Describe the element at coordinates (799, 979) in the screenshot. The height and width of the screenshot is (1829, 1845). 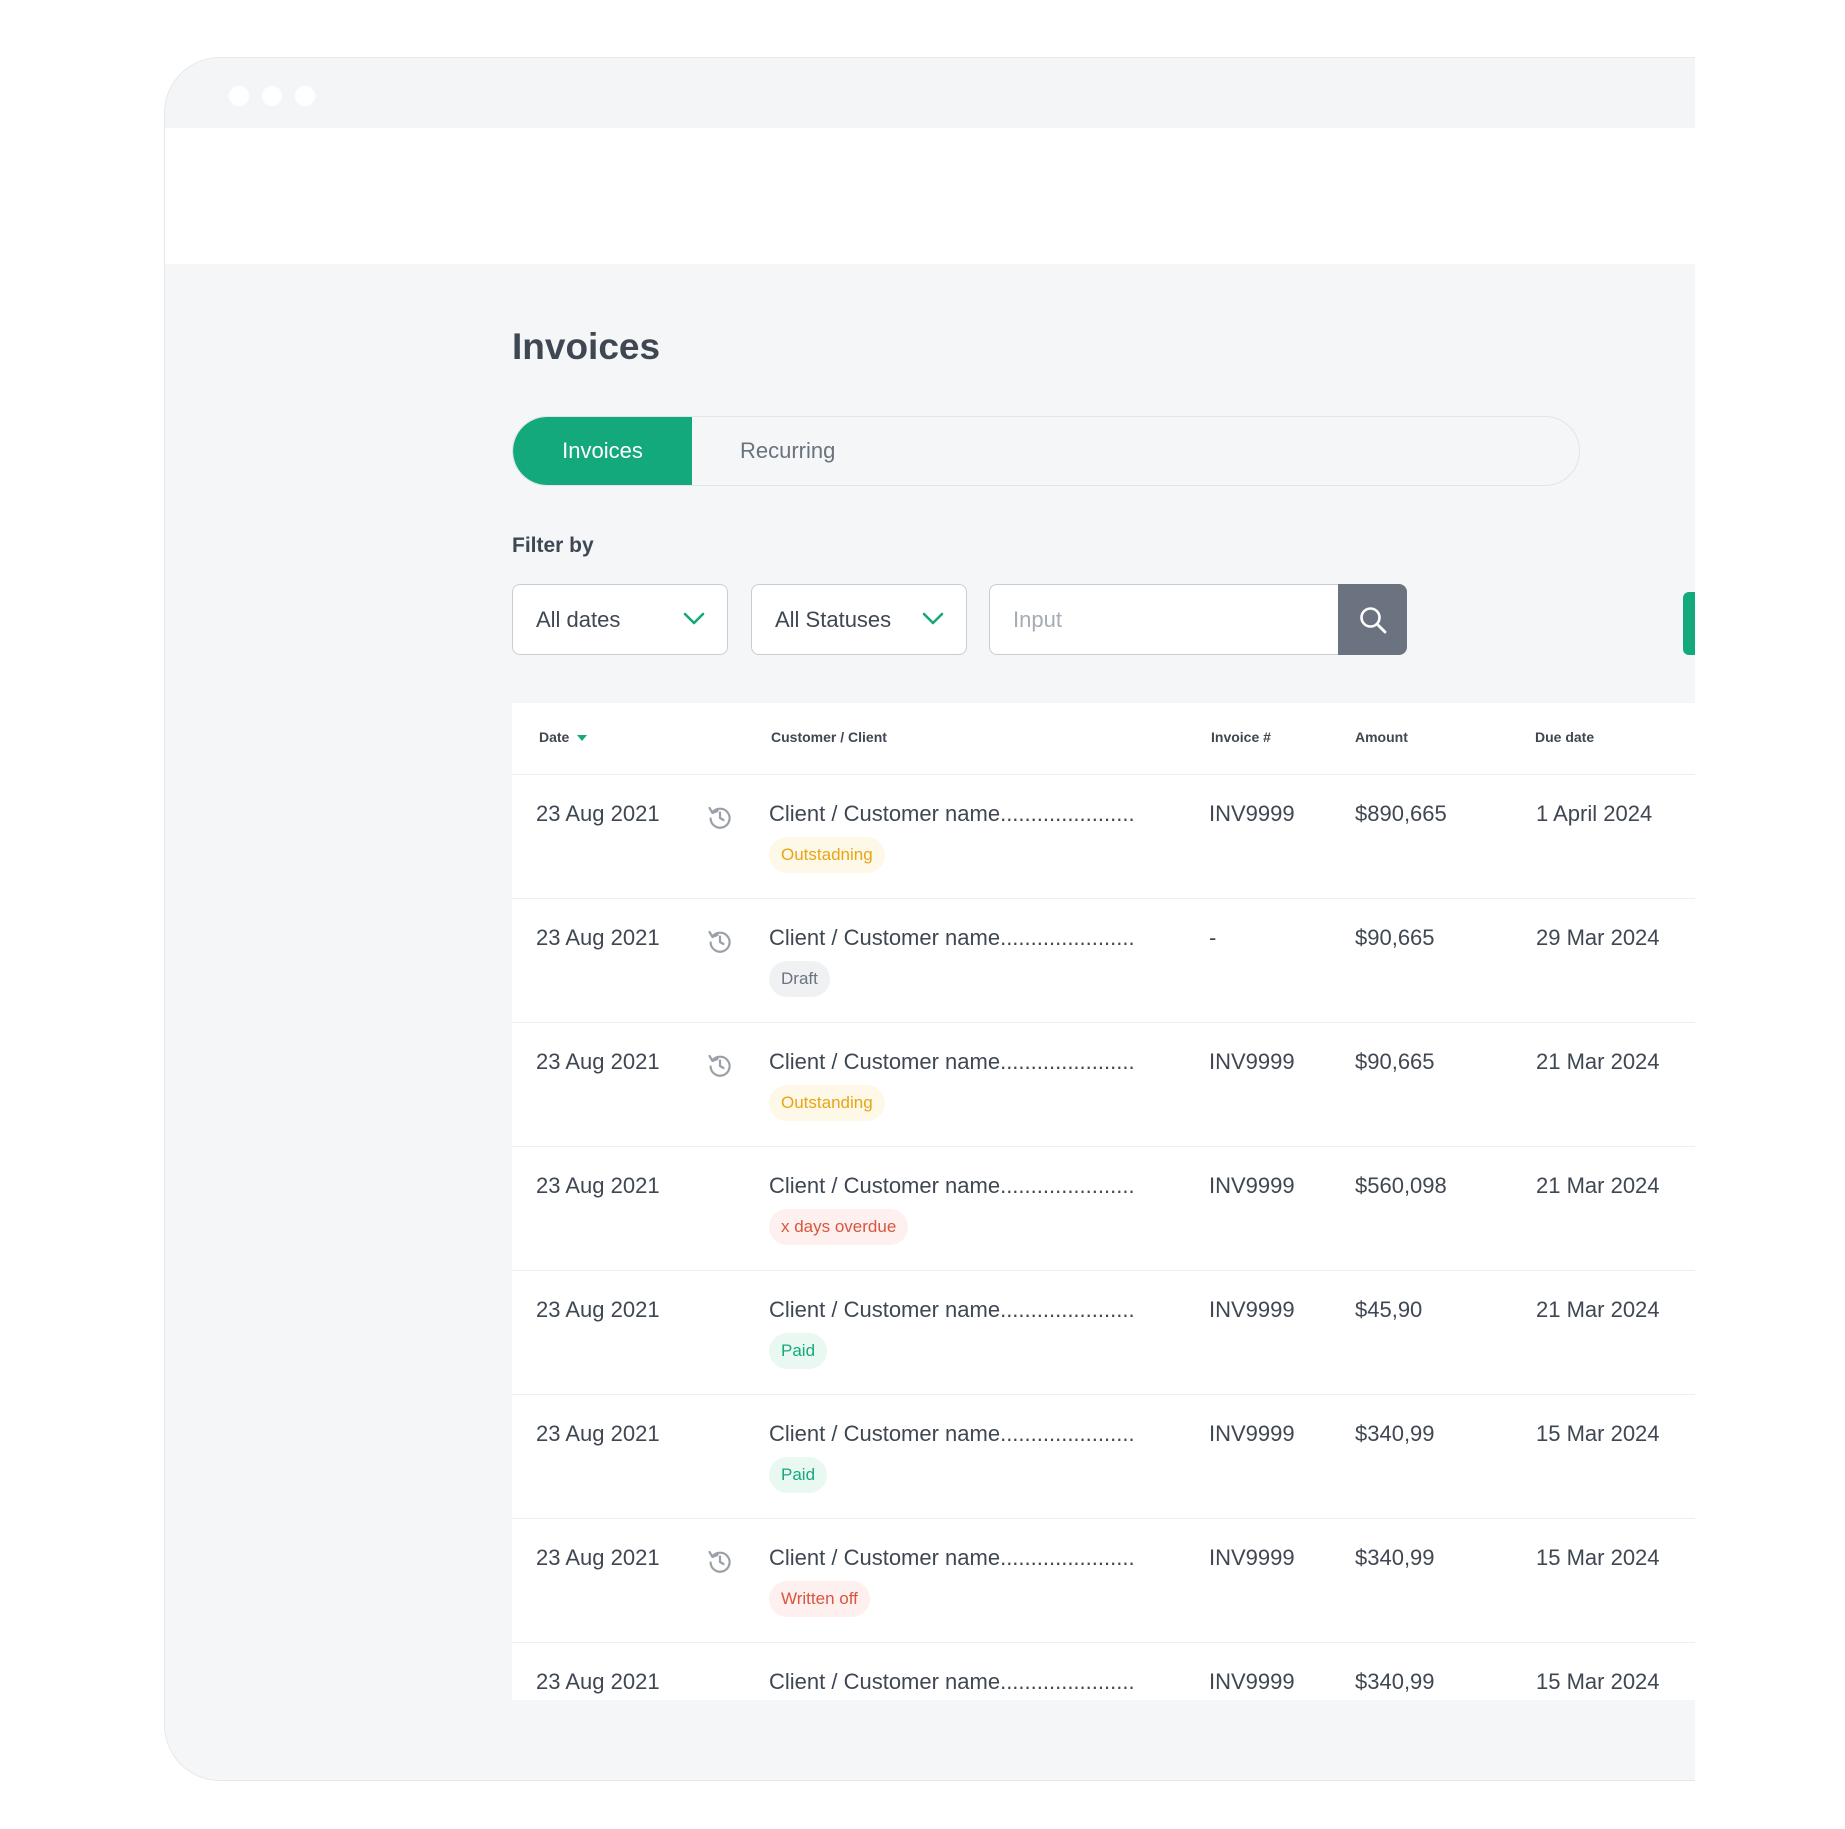
I see `status-badge: Draft` at that location.